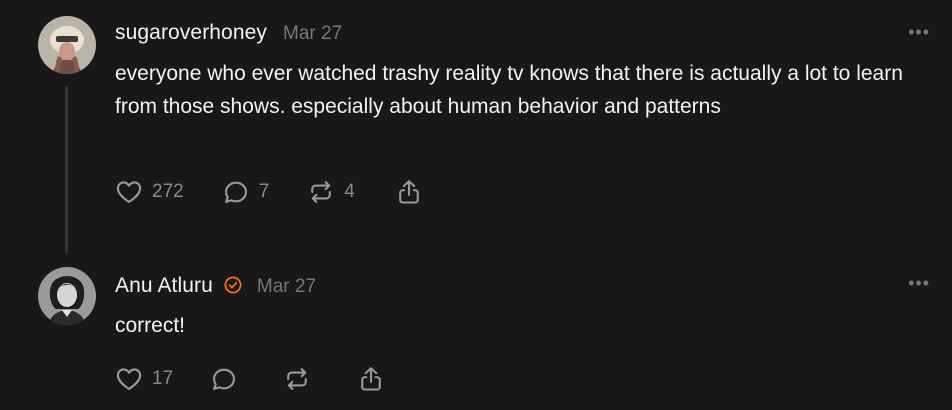 The height and width of the screenshot is (410, 952). What do you see at coordinates (144, 379) in the screenshot?
I see `like-button: 17` at bounding box center [144, 379].